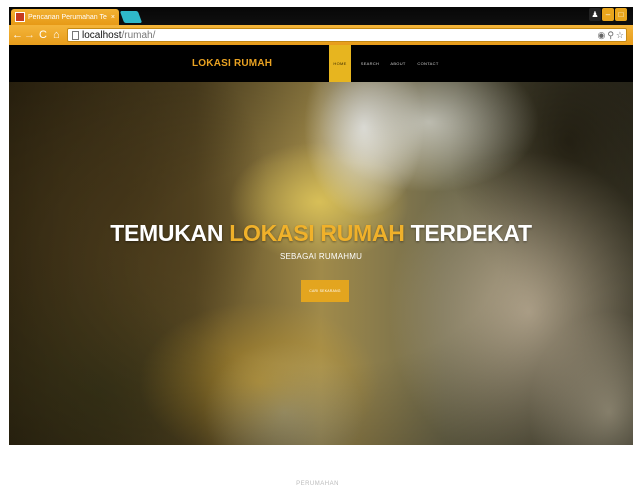  I want to click on home-icon: ⌂, so click(56, 35).